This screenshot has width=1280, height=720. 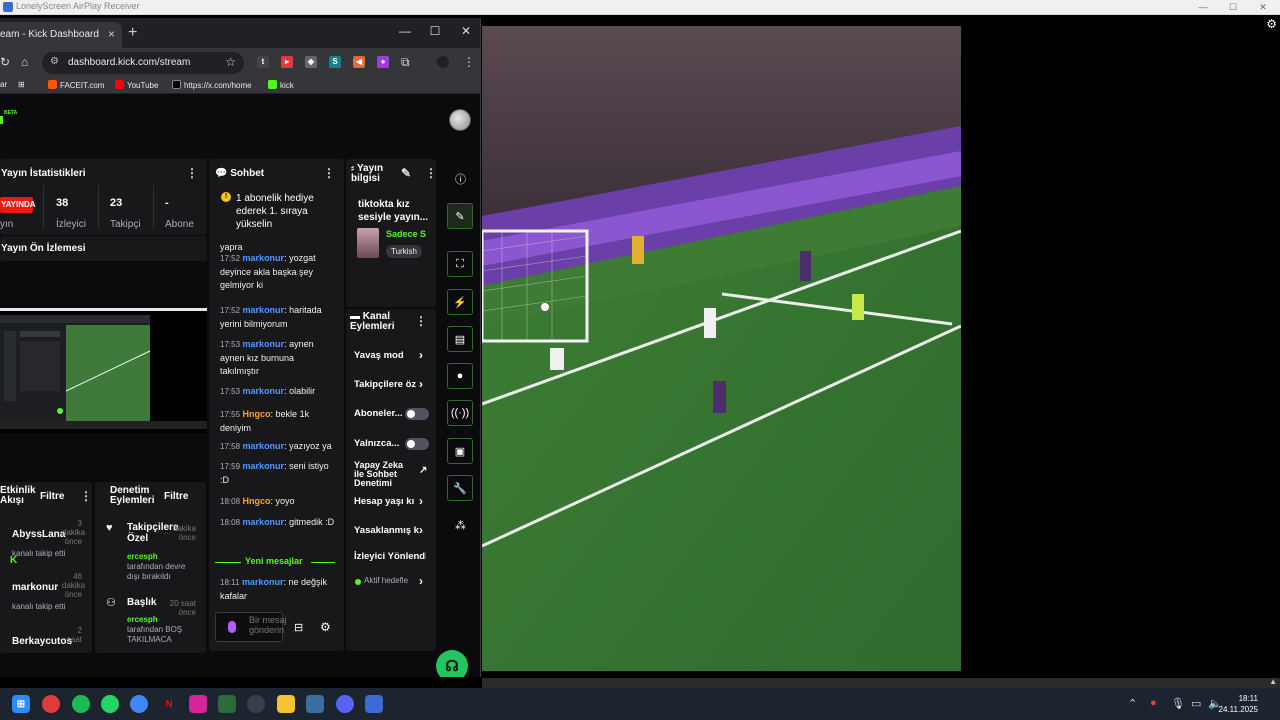 I want to click on whatsapp-icon, so click(x=110, y=704).